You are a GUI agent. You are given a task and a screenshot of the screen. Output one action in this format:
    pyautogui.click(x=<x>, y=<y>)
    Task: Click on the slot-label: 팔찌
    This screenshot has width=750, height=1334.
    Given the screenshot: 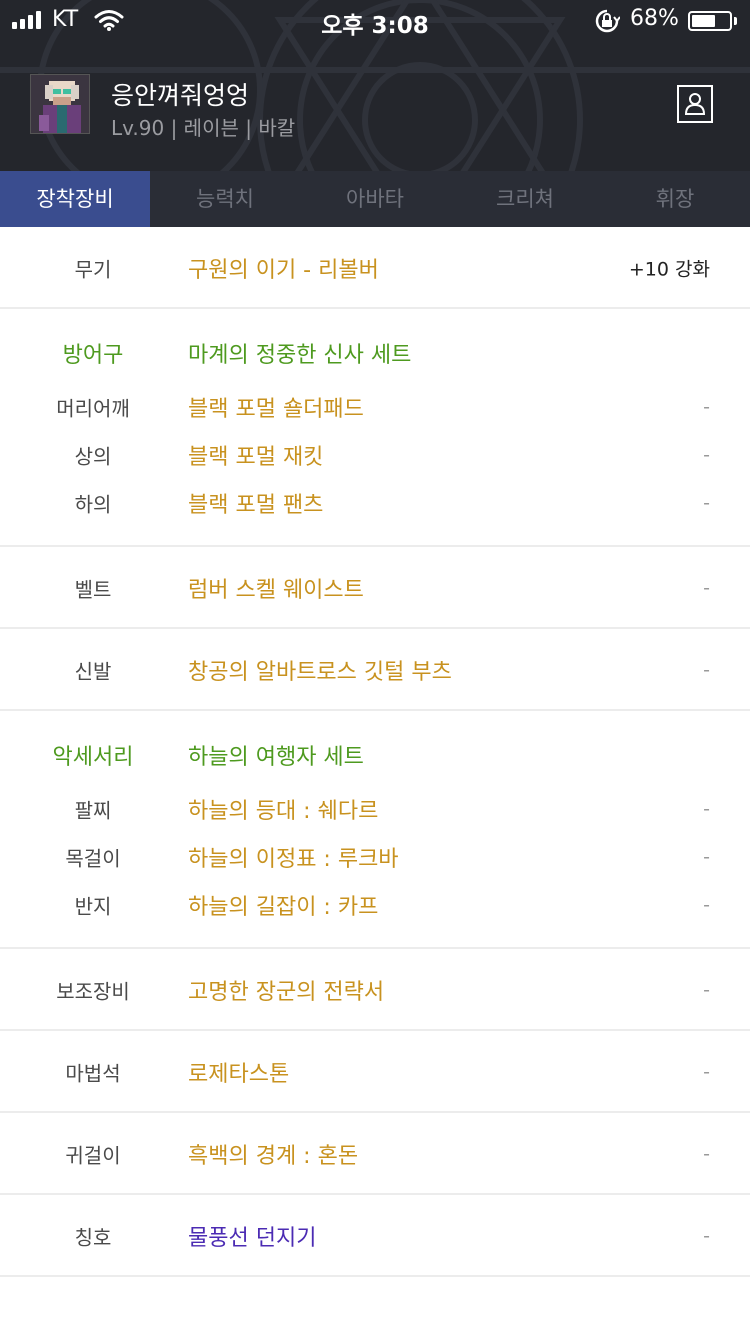 What is the action you would take?
    pyautogui.click(x=93, y=810)
    